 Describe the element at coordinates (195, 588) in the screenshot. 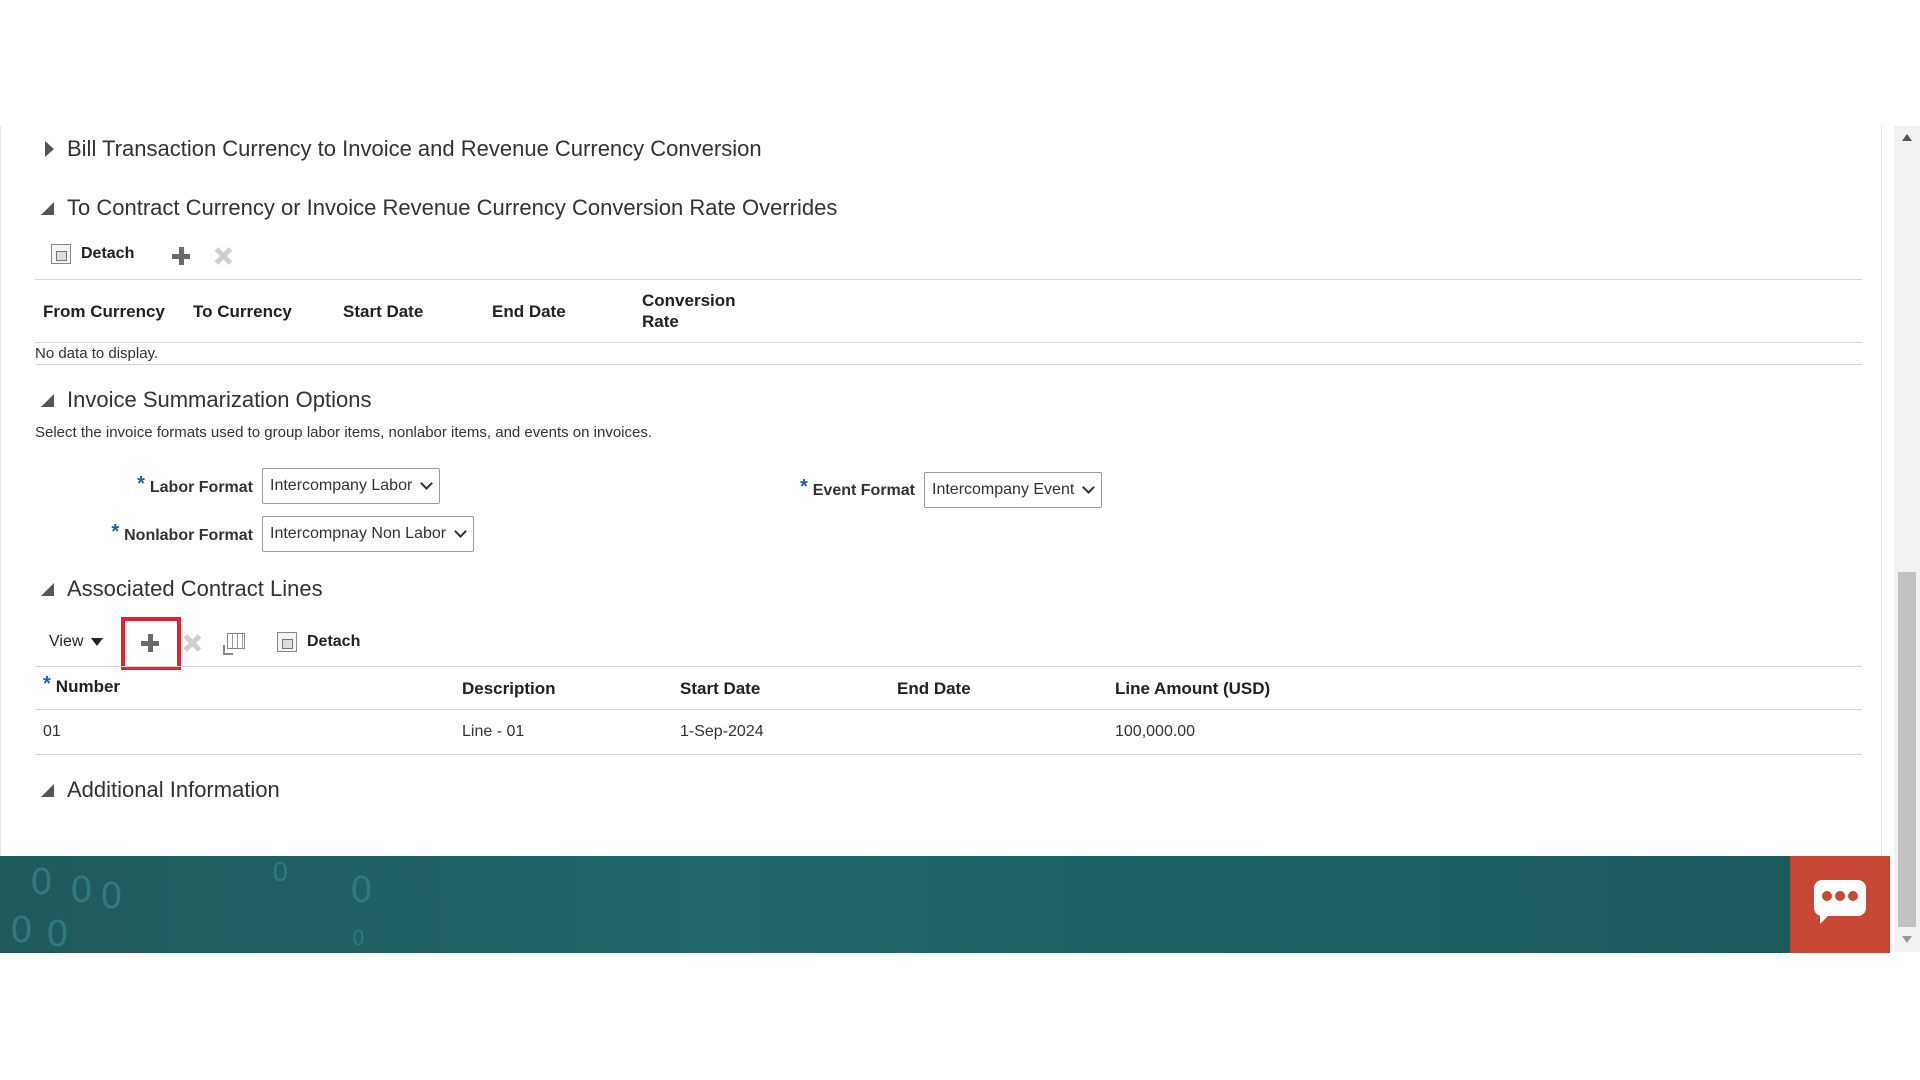

I see `section-title: Associated Contract Lines` at that location.